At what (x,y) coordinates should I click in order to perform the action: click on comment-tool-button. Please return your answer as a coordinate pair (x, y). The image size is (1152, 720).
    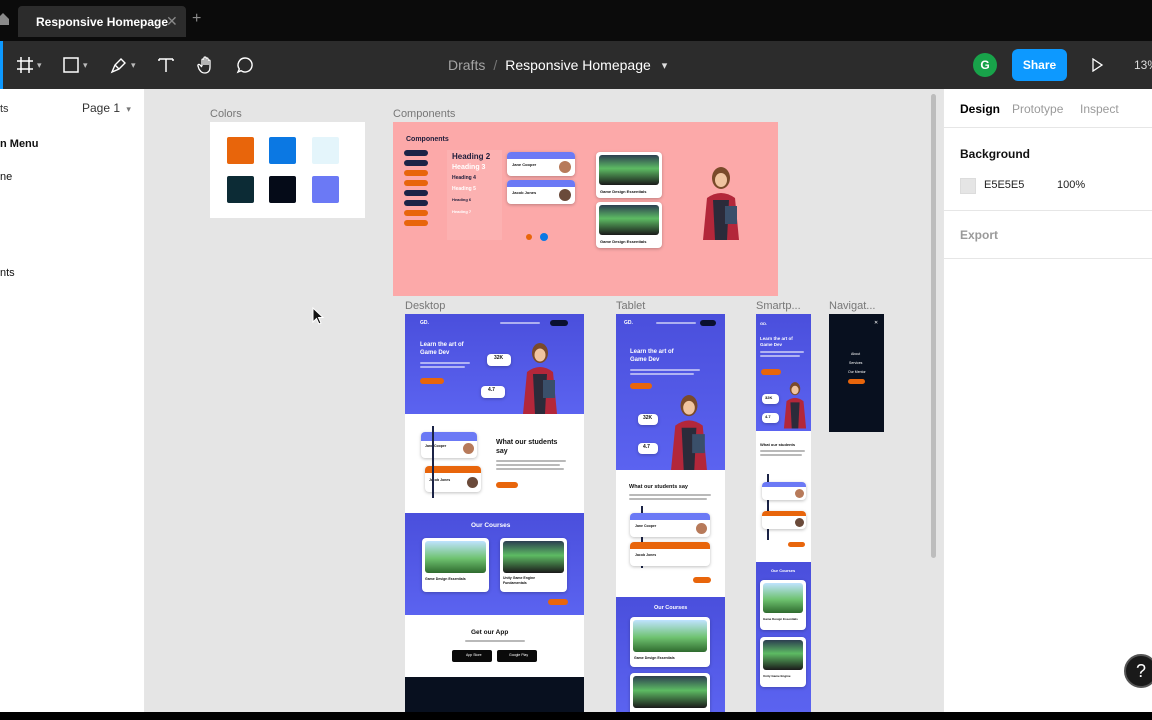
    Looking at the image, I should click on (245, 65).